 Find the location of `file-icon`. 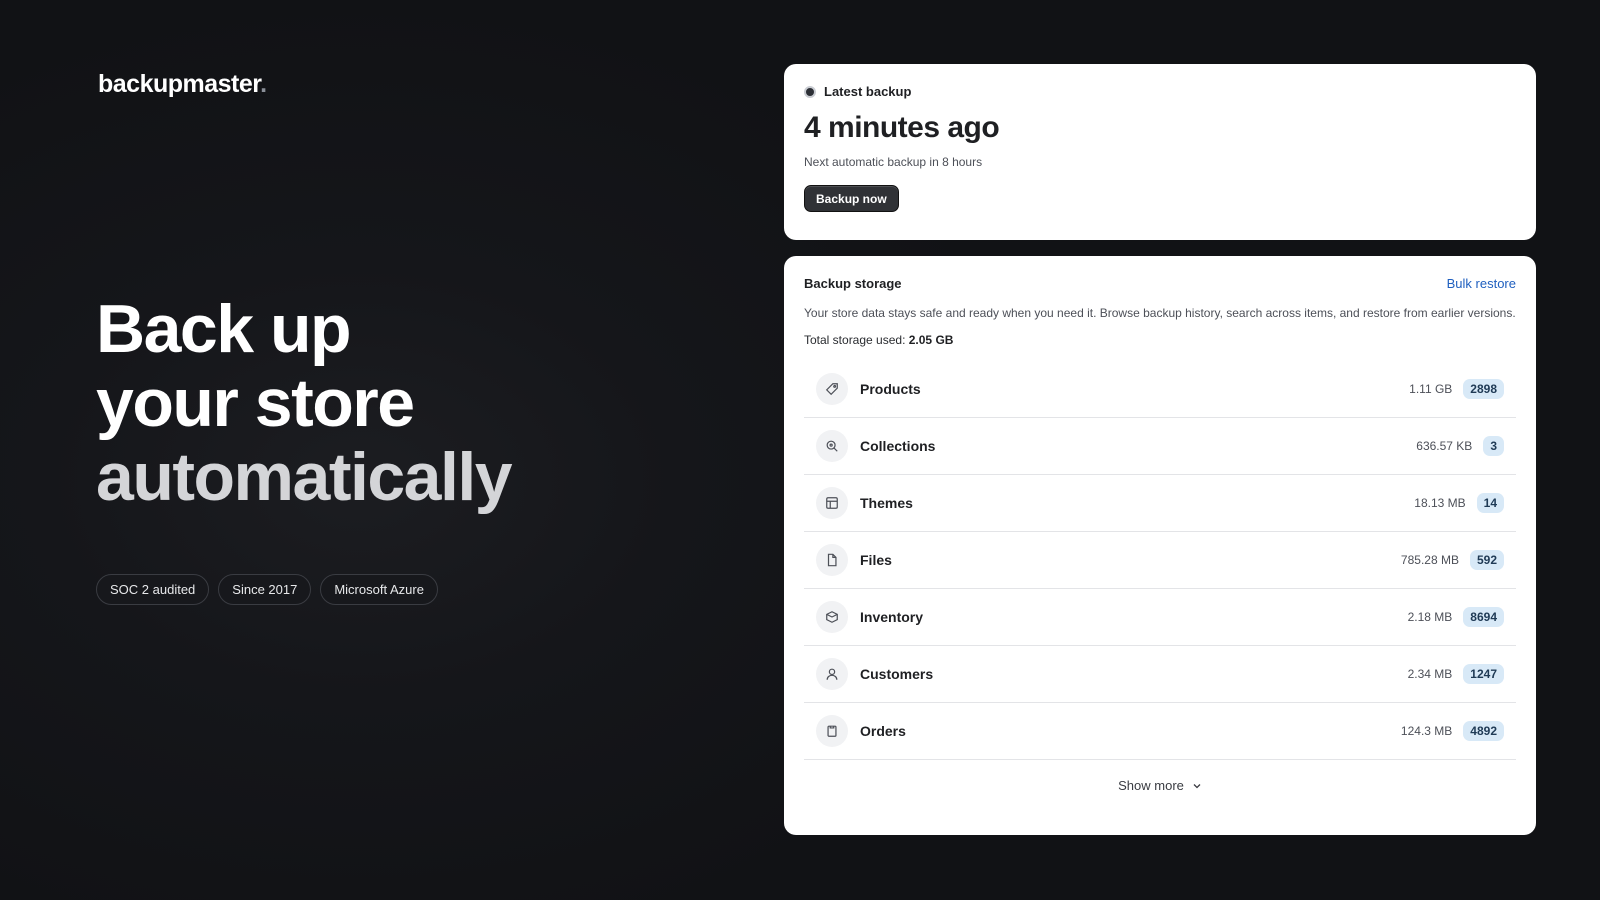

file-icon is located at coordinates (832, 560).